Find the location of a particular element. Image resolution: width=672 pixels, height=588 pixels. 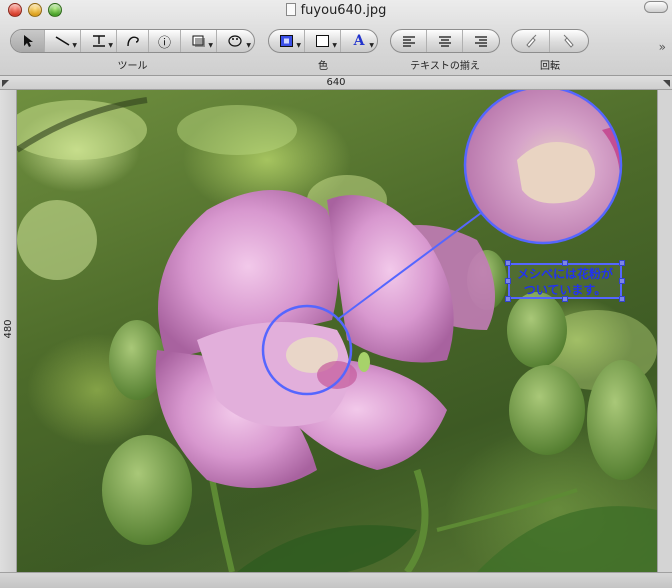

rotate-group is located at coordinates (550, 41).